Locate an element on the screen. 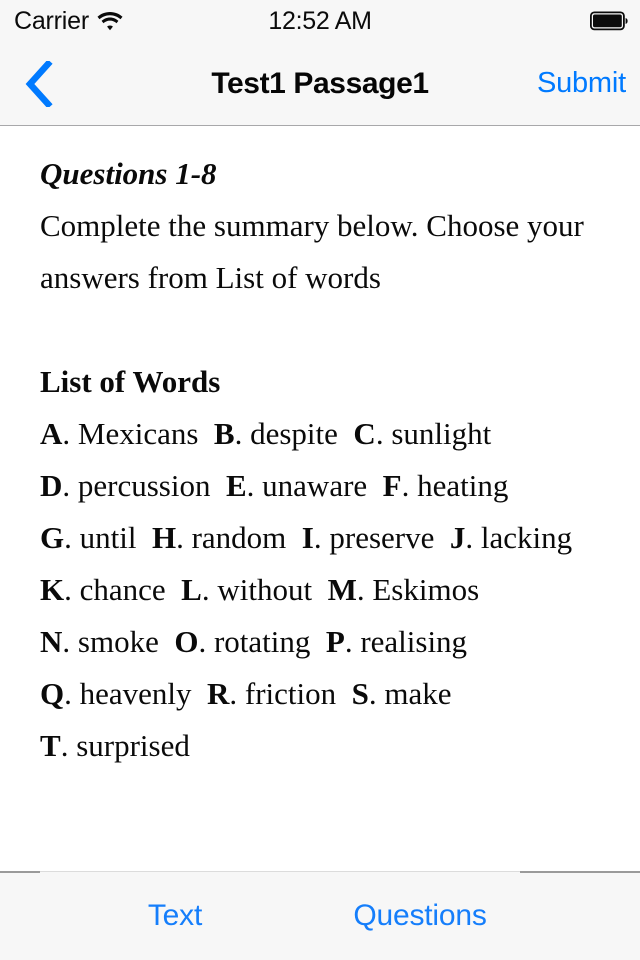 This screenshot has height=960, width=640. word-option-word: . realising is located at coordinates (406, 641).